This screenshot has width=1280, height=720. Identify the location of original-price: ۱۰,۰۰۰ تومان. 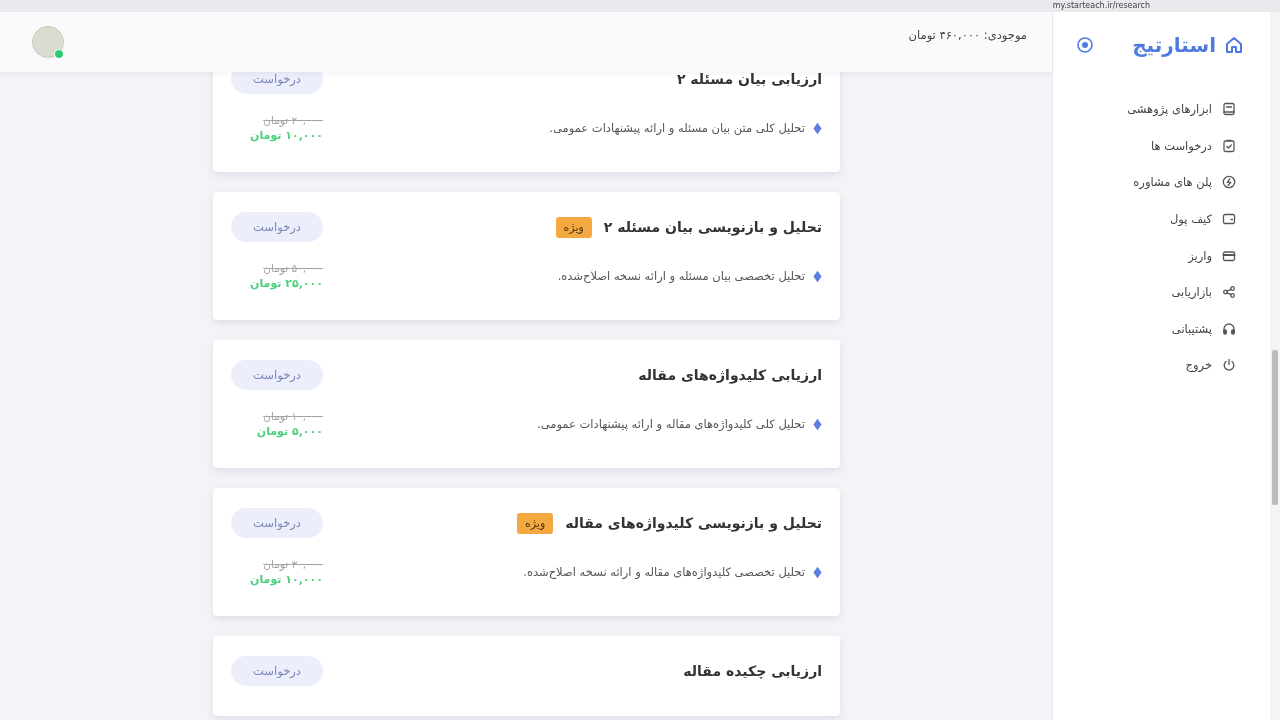
(293, 416).